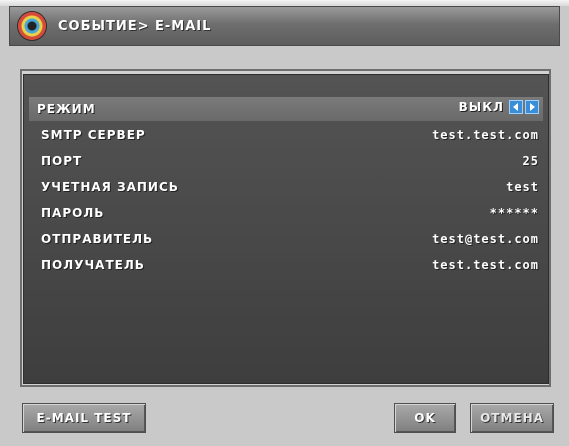 The width and height of the screenshot is (569, 446). Describe the element at coordinates (485, 135) in the screenshot. I see `setting-value-smtp-server: test.test.com` at that location.